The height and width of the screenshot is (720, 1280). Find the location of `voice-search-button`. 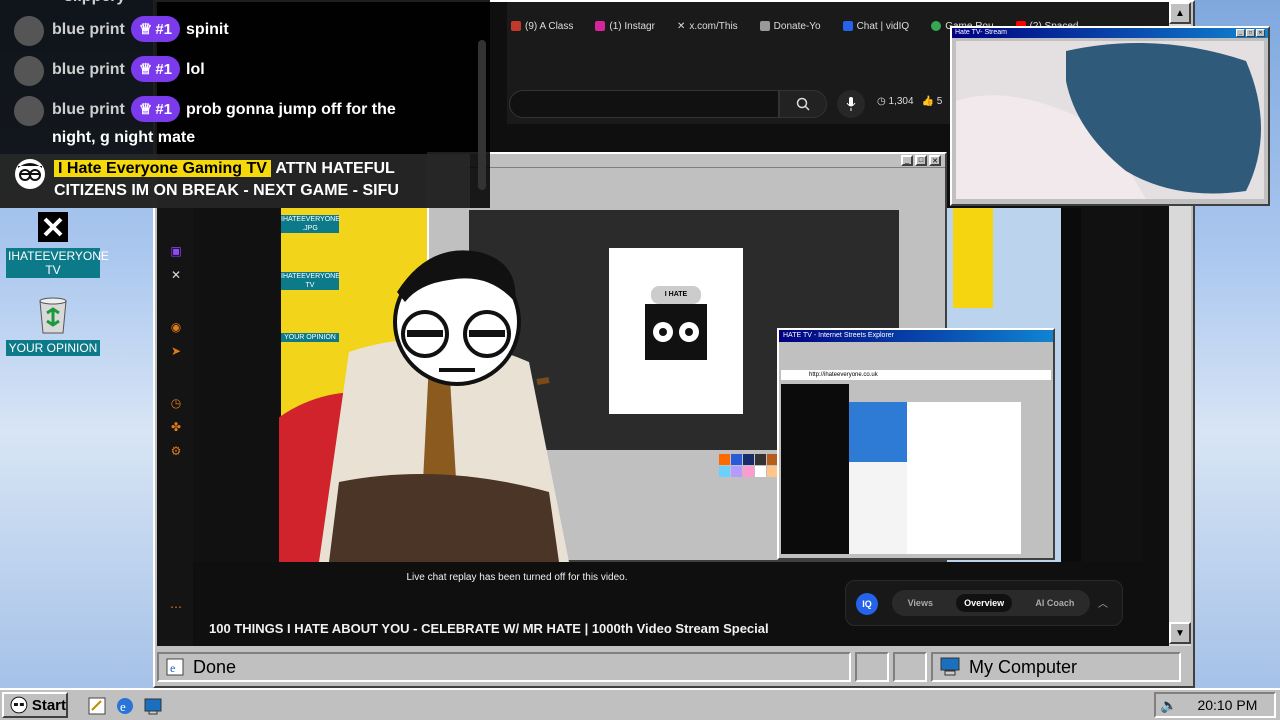

voice-search-button is located at coordinates (851, 104).